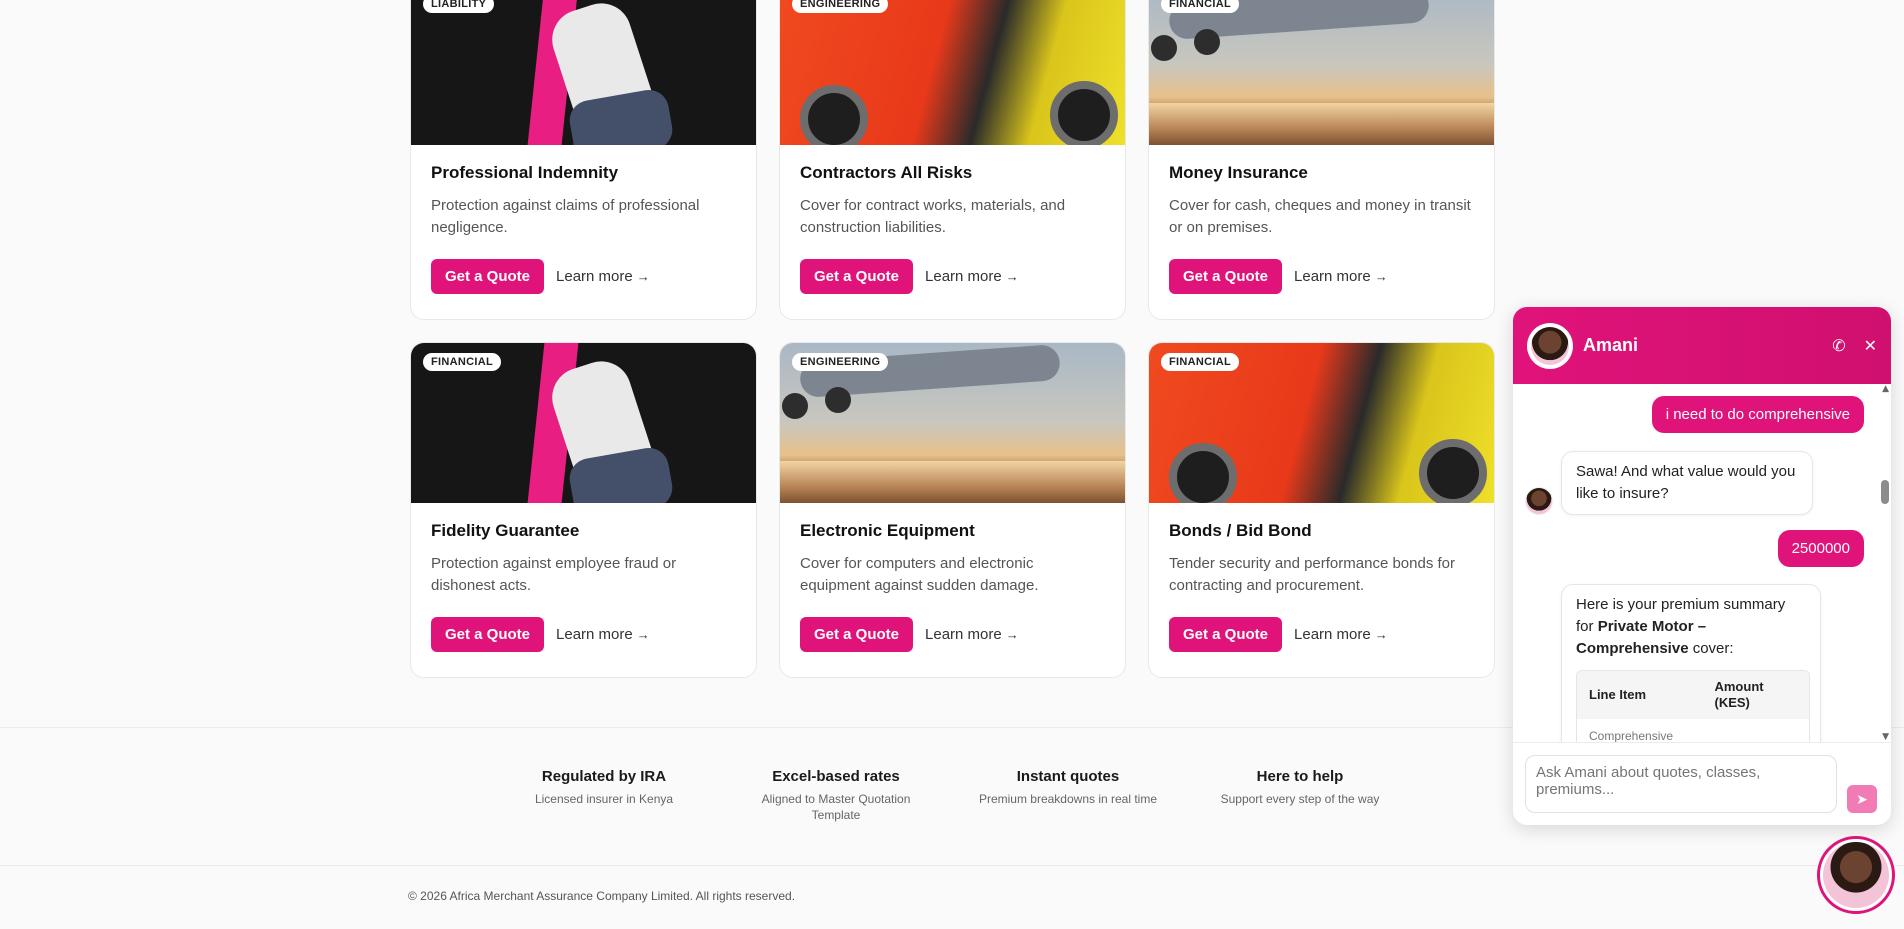  I want to click on chat-header: Amani ✆ ✕, so click(1702, 345).